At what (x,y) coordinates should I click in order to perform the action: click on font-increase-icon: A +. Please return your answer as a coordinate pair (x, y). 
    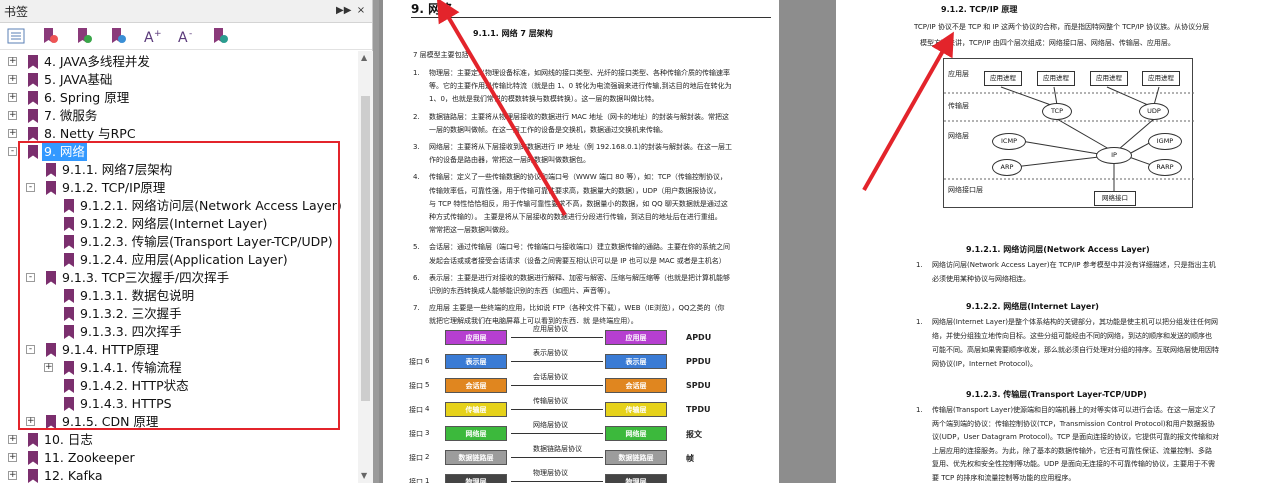
    Looking at the image, I should click on (152, 36).